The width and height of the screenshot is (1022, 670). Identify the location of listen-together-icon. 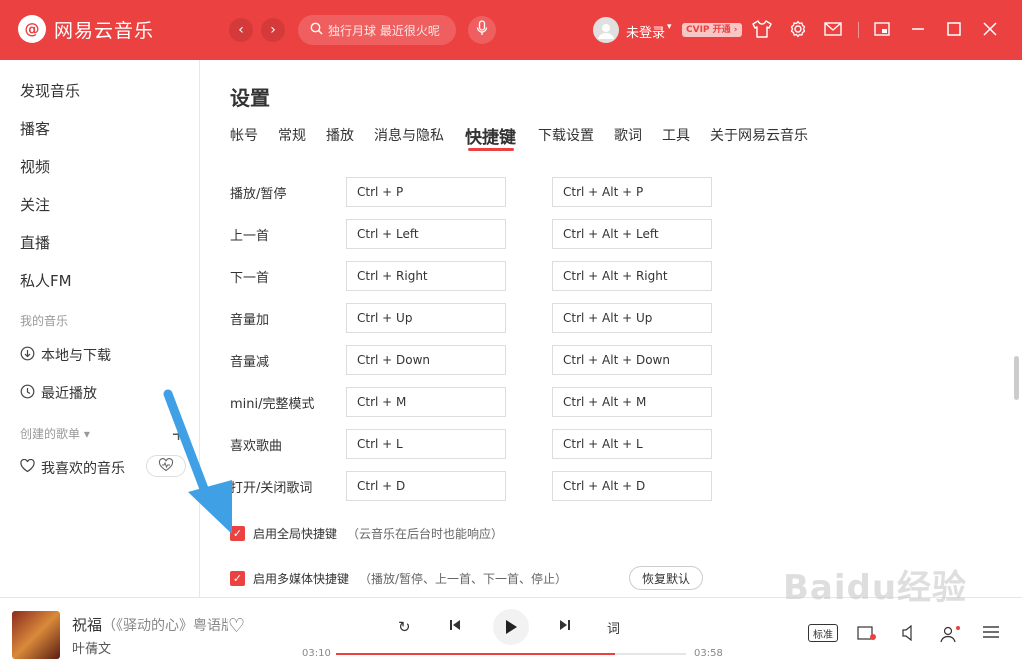
(951, 636).